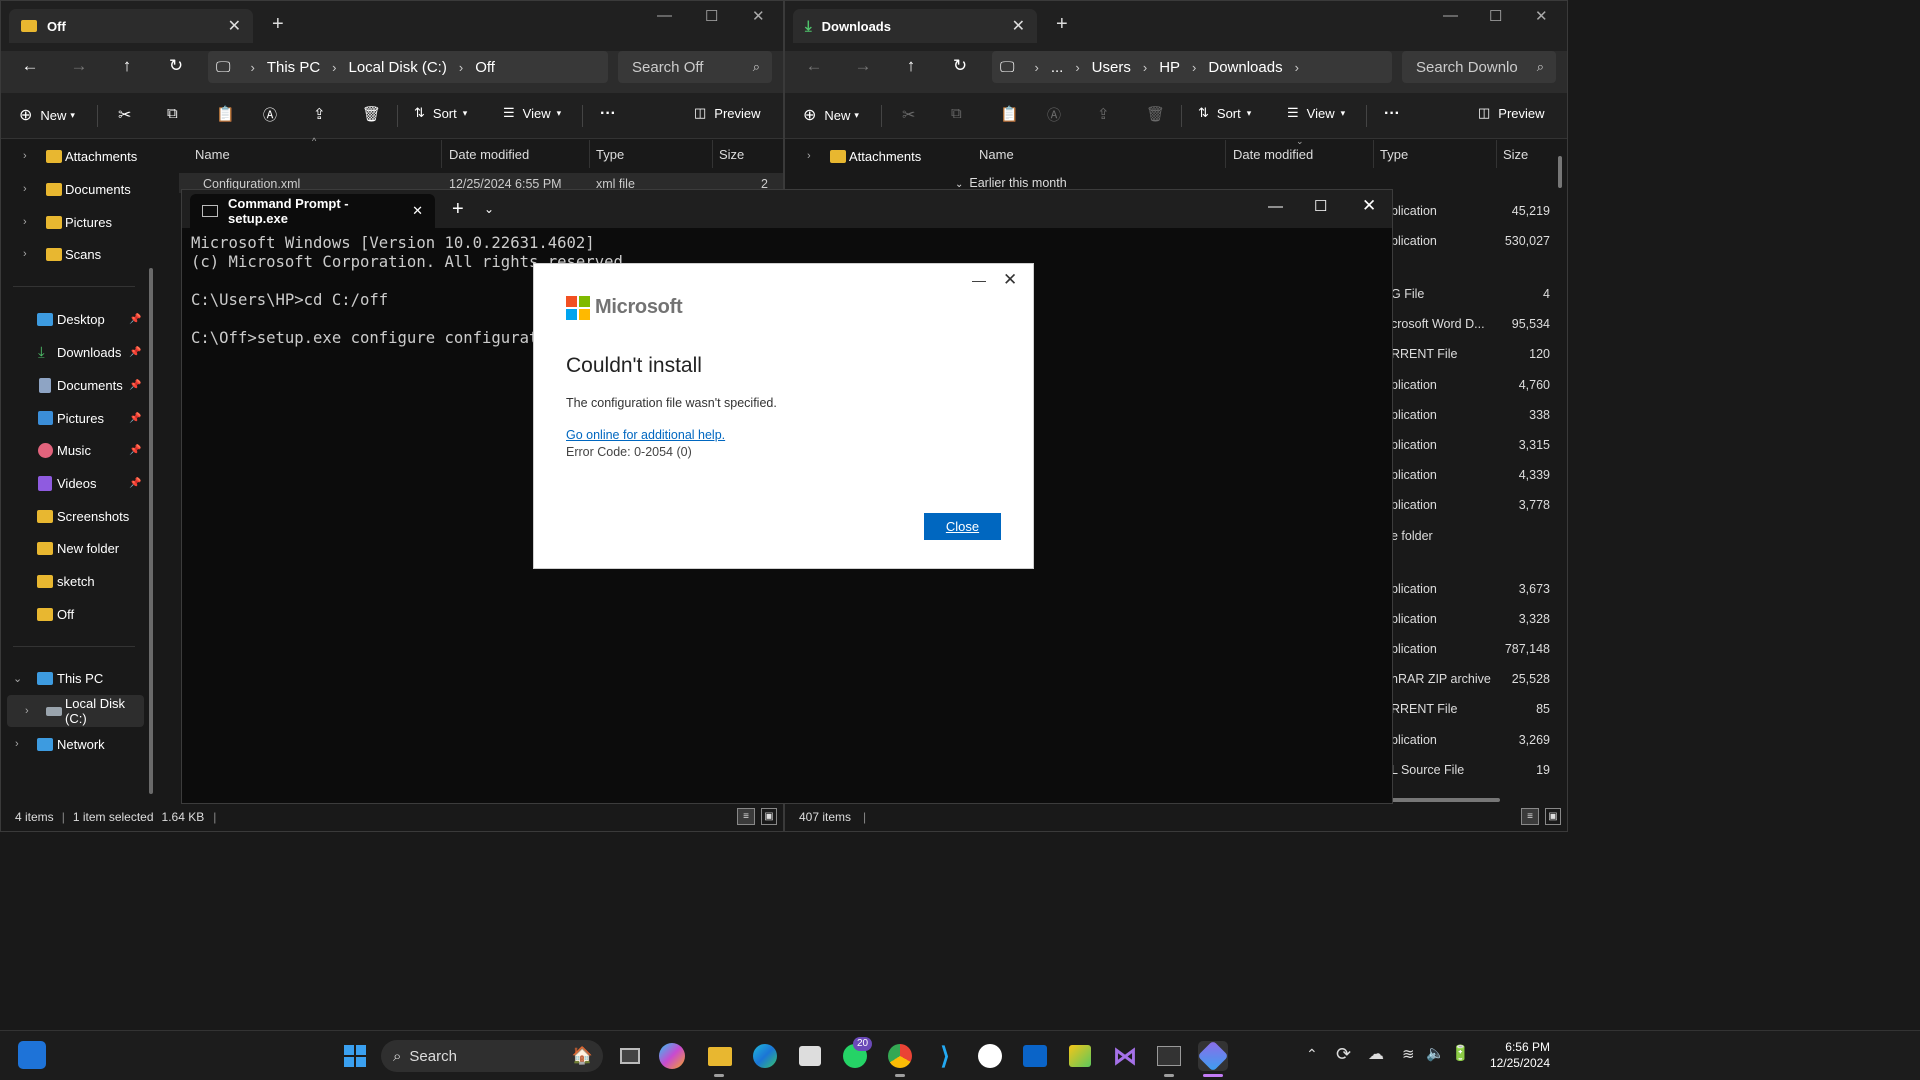 This screenshot has width=1920, height=1080. I want to click on sidebar-item-documents-quick: Documents 📌, so click(80, 385).